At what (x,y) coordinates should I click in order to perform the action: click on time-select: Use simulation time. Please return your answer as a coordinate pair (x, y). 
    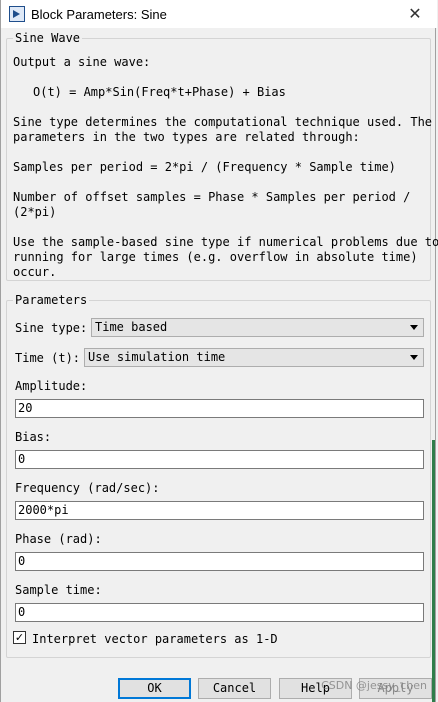
    Looking at the image, I should click on (254, 357).